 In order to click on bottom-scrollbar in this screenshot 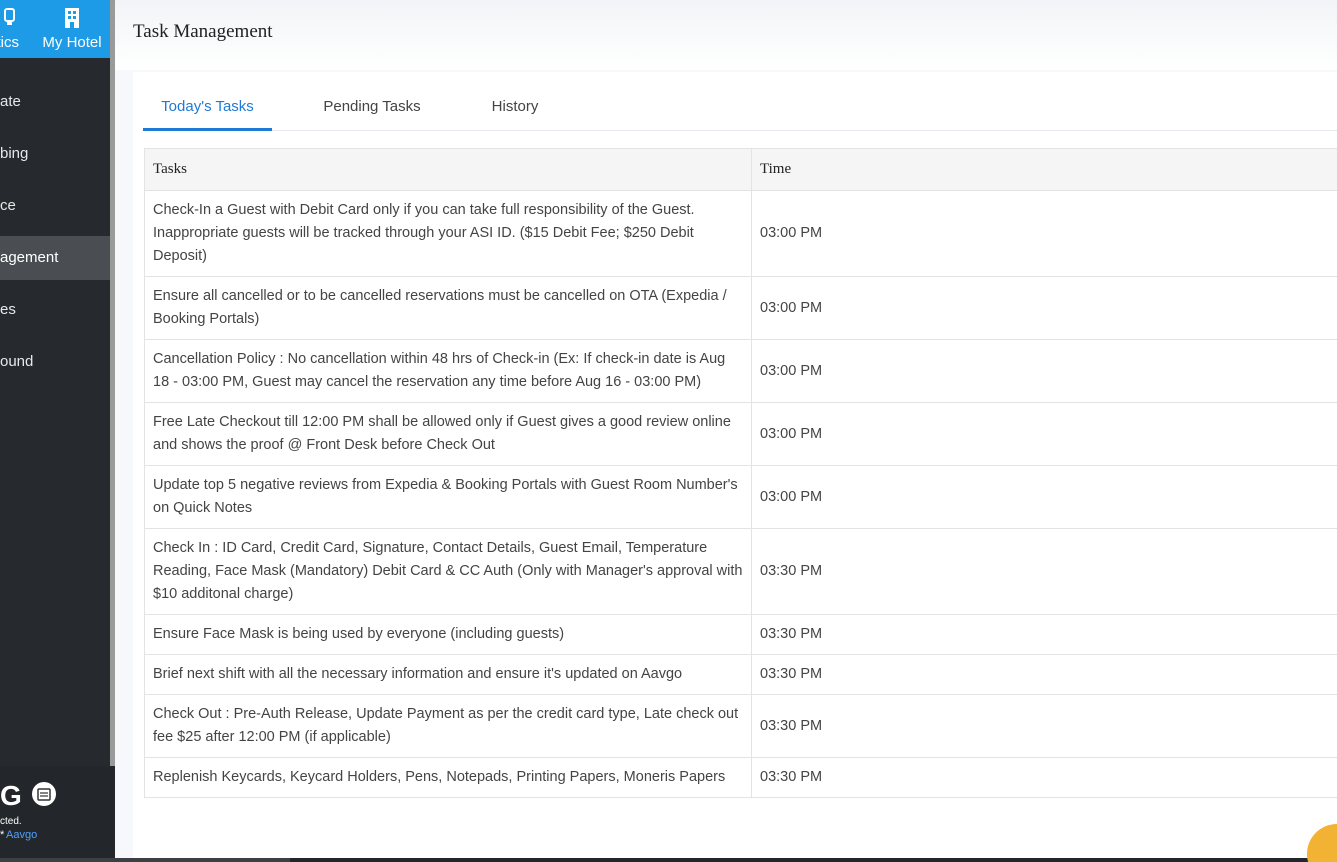, I will do `click(668, 860)`.